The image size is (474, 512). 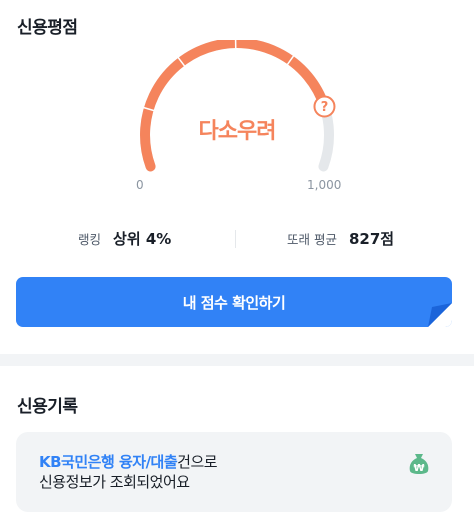 I want to click on money-bag-icon: ₩, so click(x=419, y=464).